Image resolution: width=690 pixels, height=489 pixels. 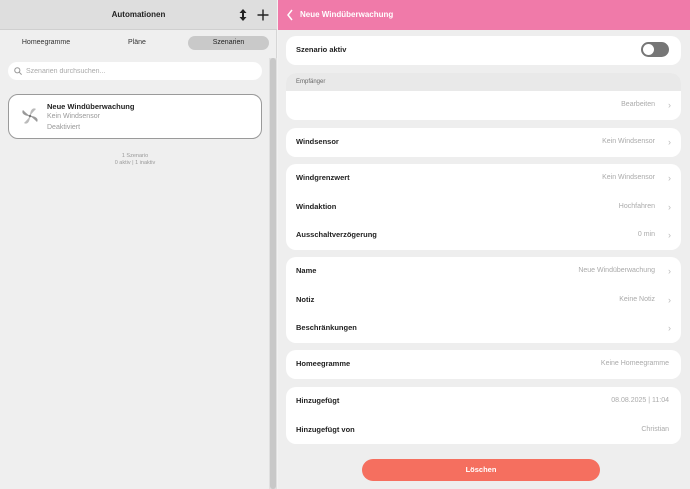 I want to click on scenario-card-sensor: Kein Windsensor, so click(x=73, y=116).